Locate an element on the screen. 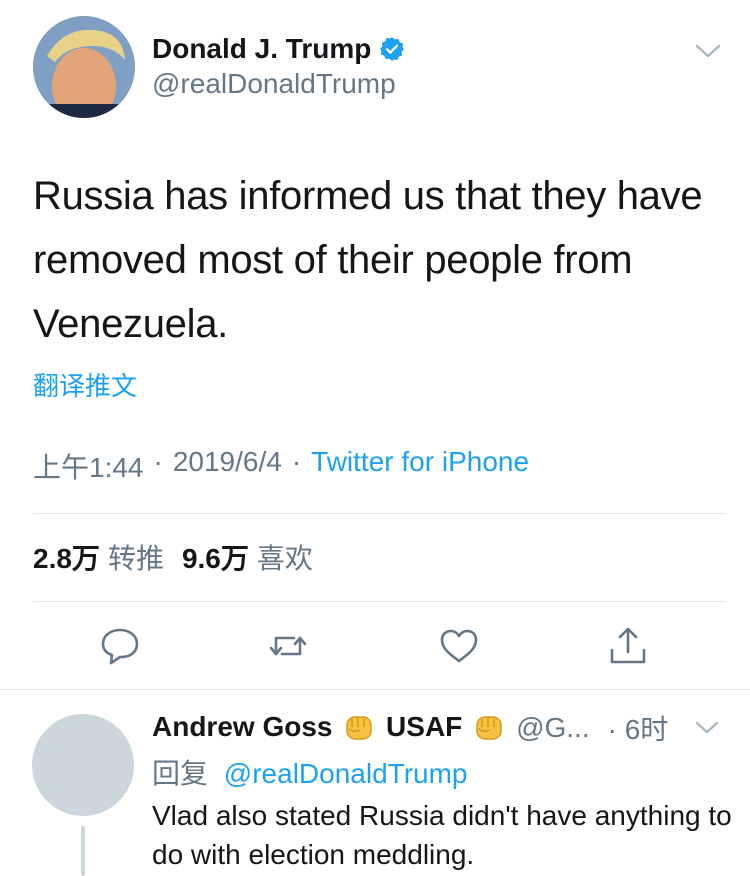 This screenshot has height=876, width=750. replying-to: 回复 @realDonaldTrump is located at coordinates (310, 772).